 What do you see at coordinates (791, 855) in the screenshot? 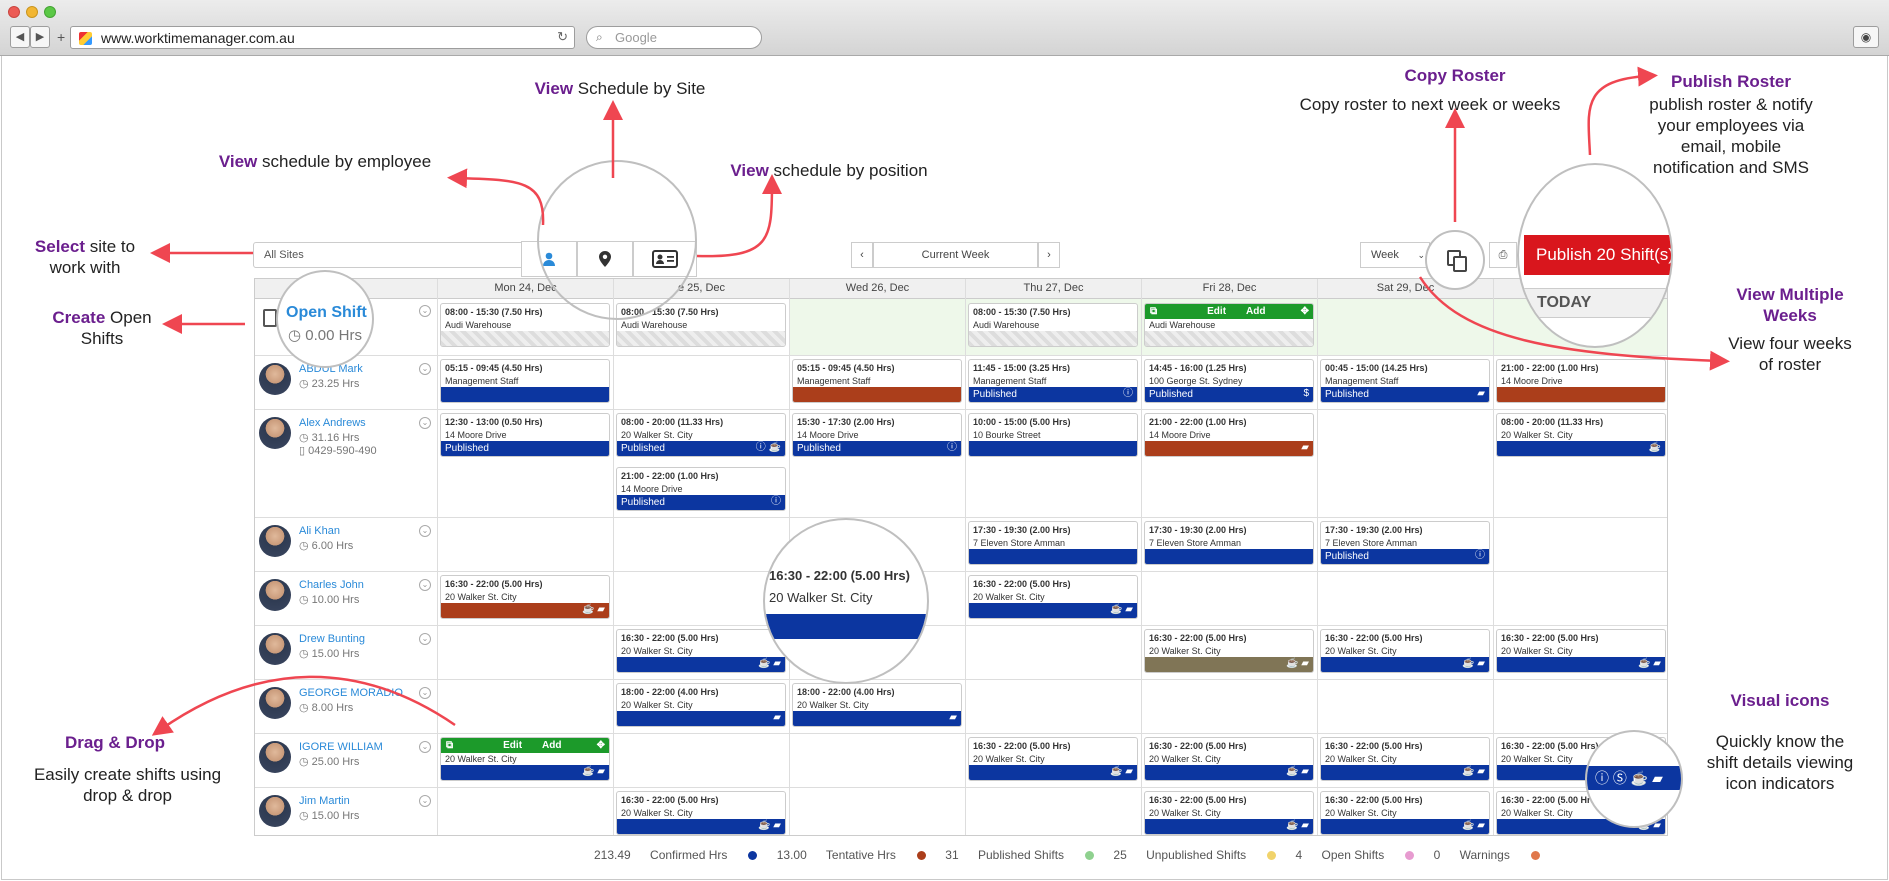
I see `summary-value: 13.00` at bounding box center [791, 855].